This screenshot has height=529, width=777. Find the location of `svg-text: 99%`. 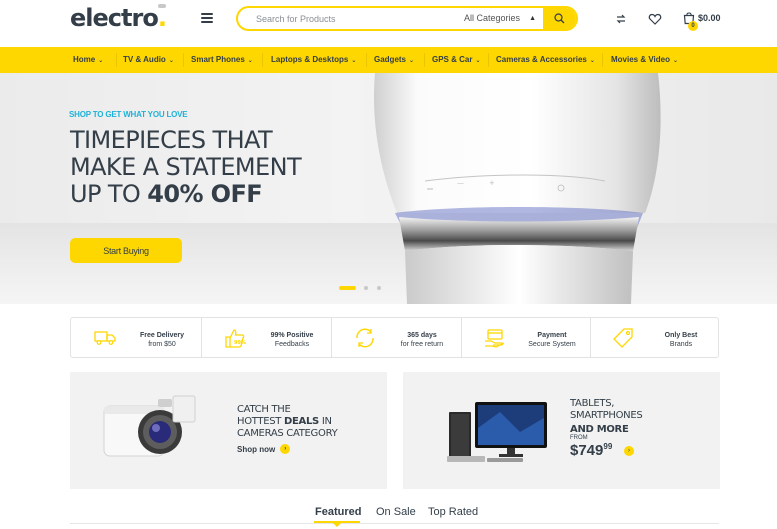

svg-text: 99% is located at coordinates (240, 343).